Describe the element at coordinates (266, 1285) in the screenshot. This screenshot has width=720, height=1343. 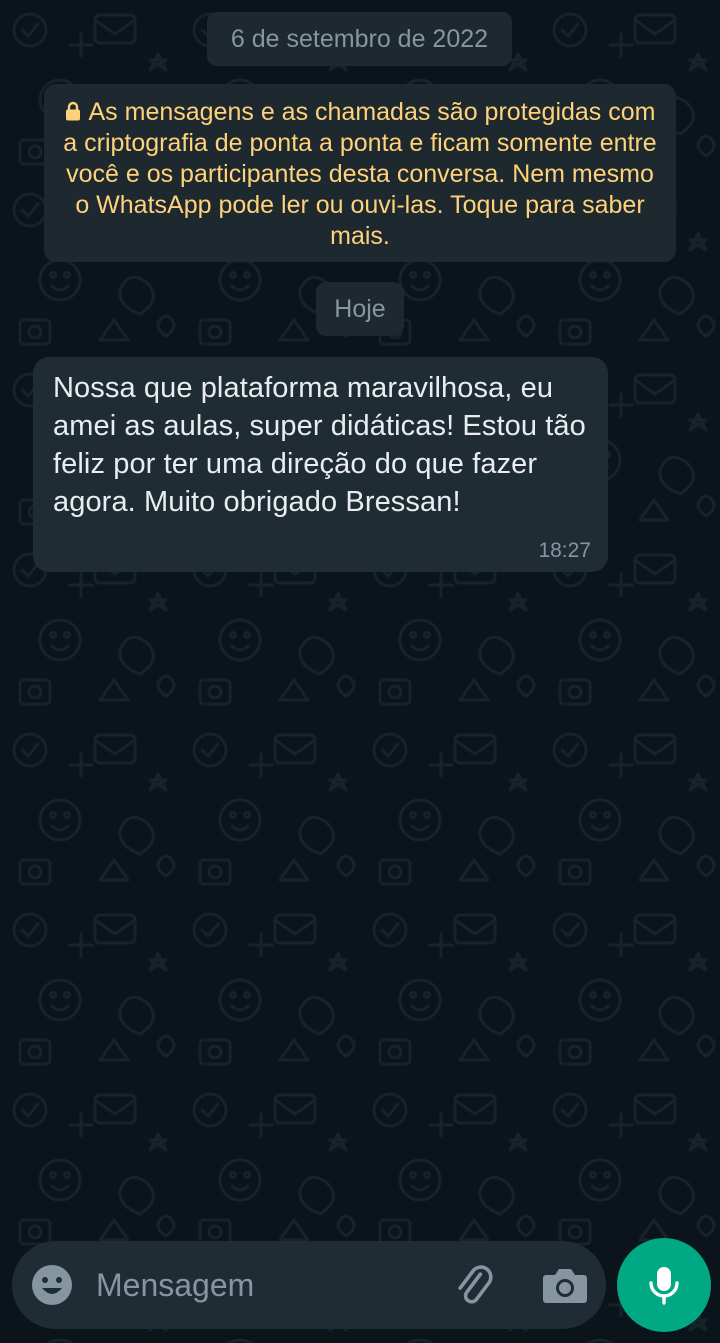
I see `message-input: Mensagem` at that location.